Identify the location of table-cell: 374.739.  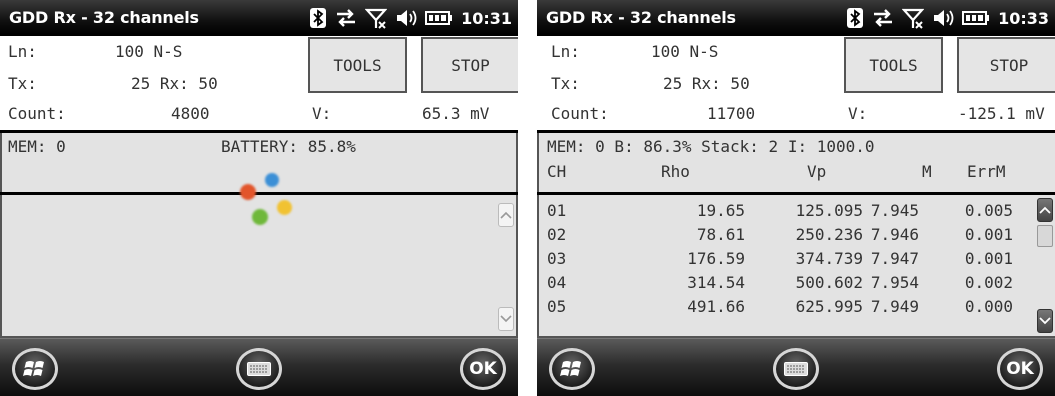
(829, 258).